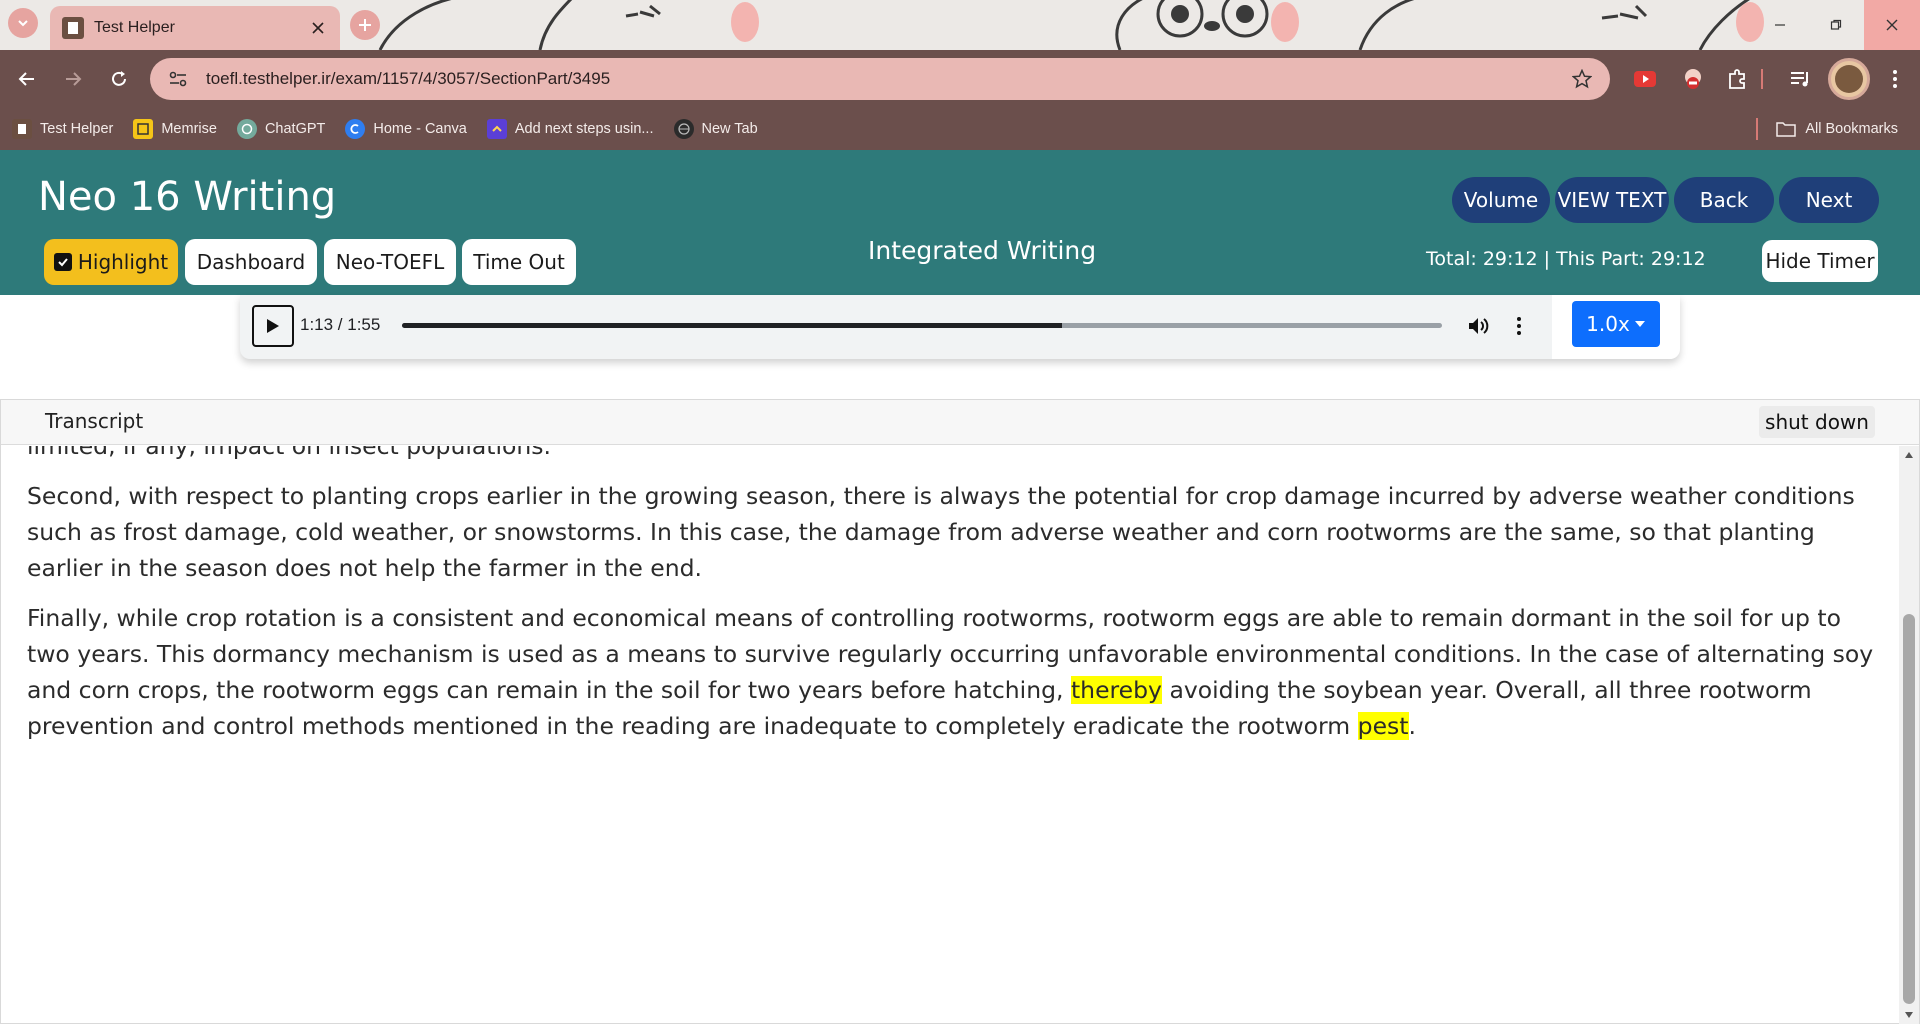 The height and width of the screenshot is (1030, 1920). Describe the element at coordinates (1582, 79) in the screenshot. I see `bookmark-star-icon` at that location.